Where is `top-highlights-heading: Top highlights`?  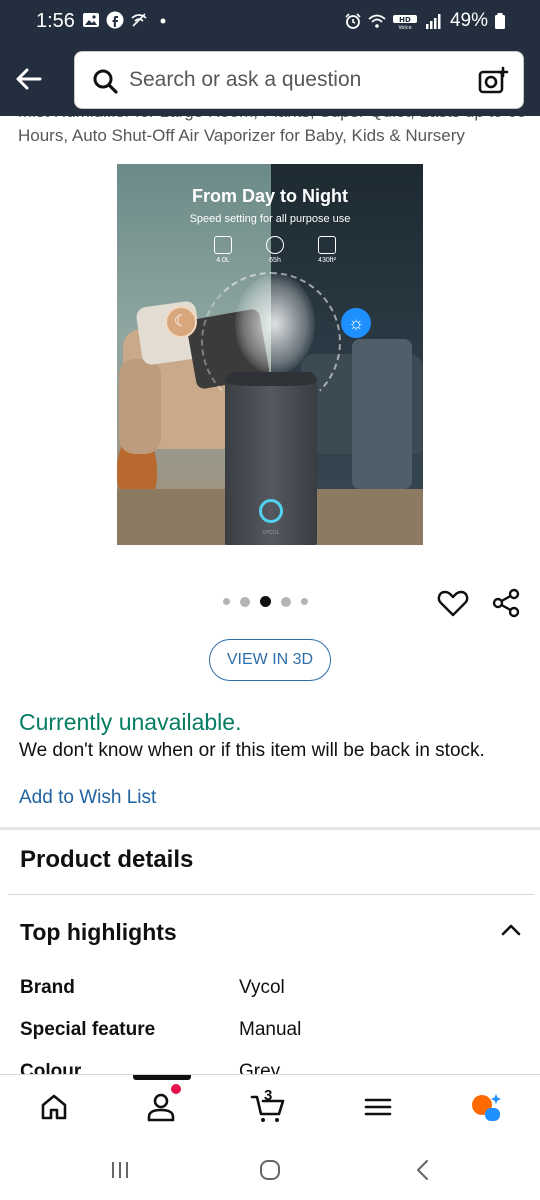
top-highlights-heading: Top highlights is located at coordinates (98, 932).